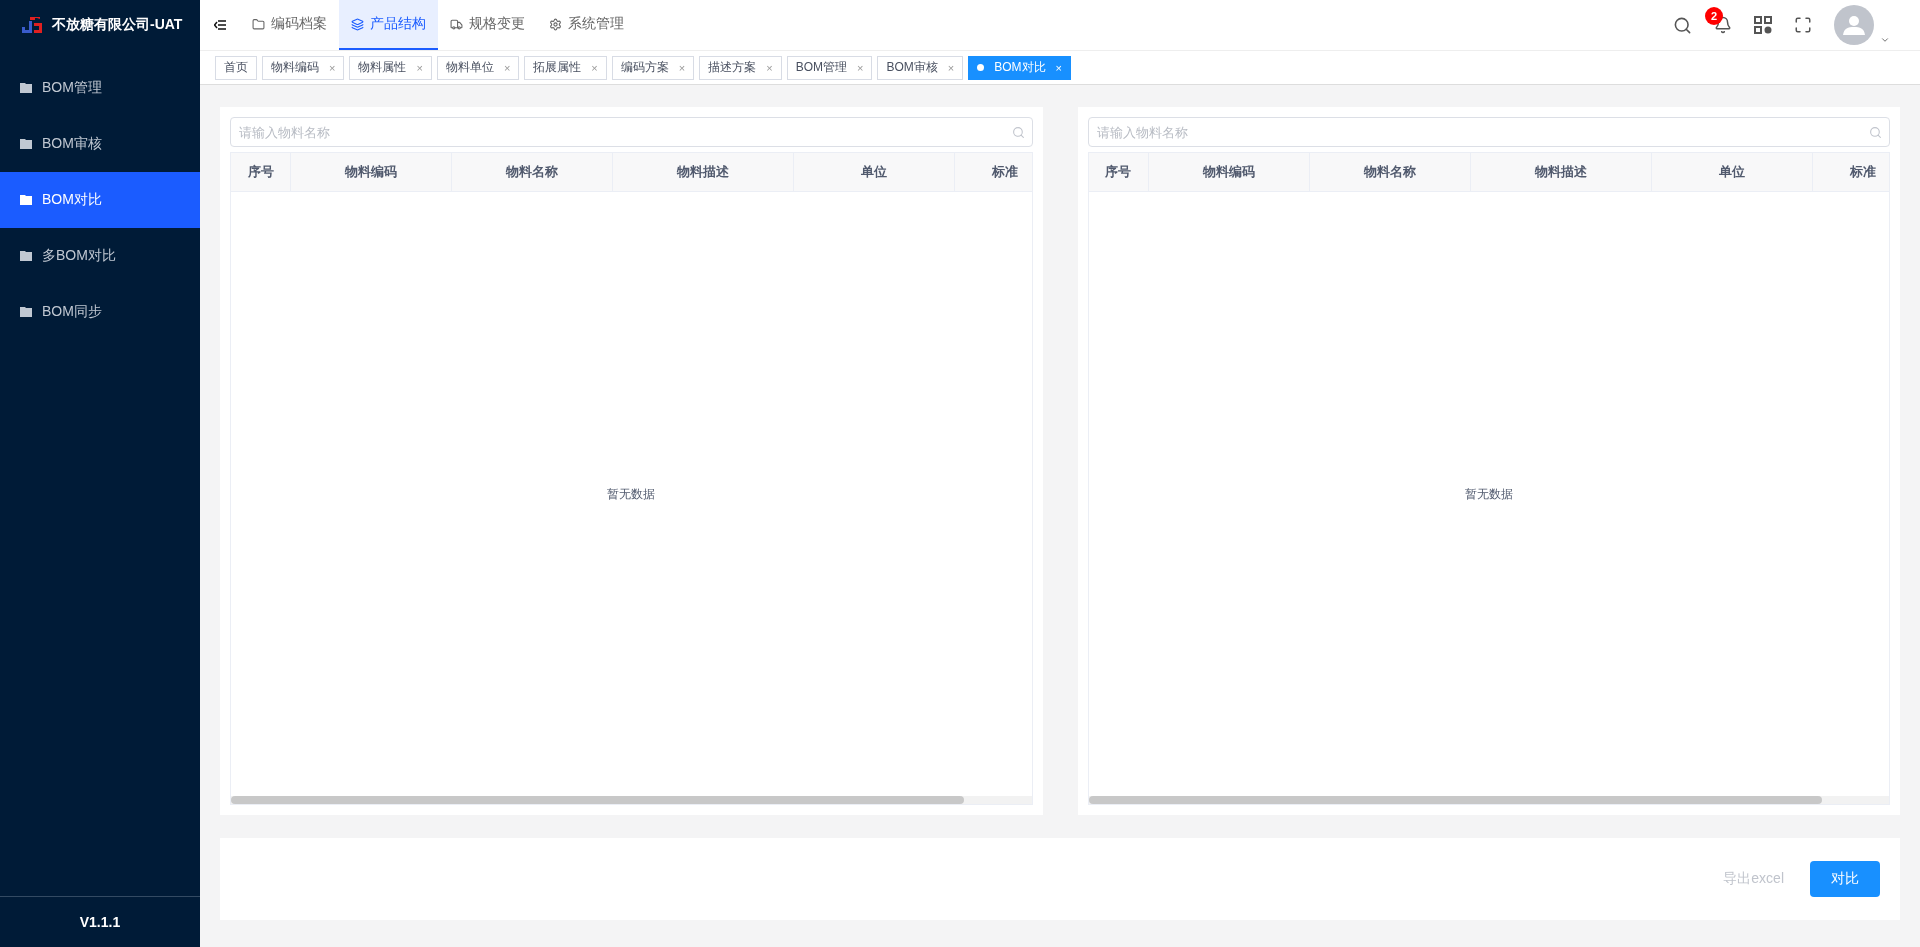 This screenshot has height=947, width=1920. Describe the element at coordinates (236, 67) in the screenshot. I see `page-tab: 首页` at that location.